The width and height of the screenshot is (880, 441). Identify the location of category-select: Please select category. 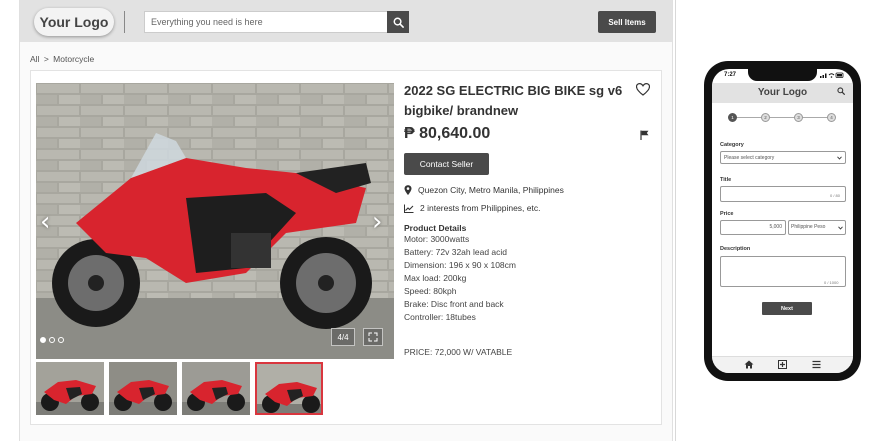
(783, 157).